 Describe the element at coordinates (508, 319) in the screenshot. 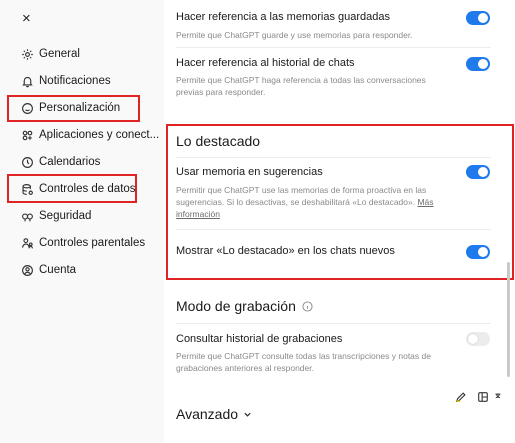

I see `scrollbar` at that location.